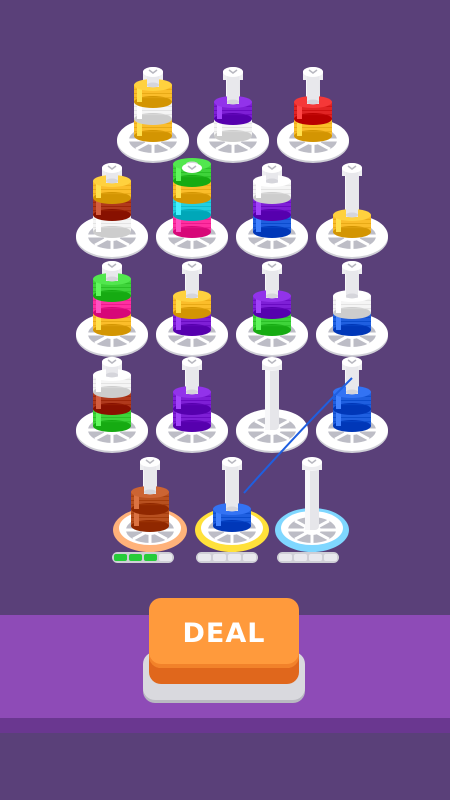 The width and height of the screenshot is (450, 800). I want to click on deal-button: DEAL, so click(224, 650).